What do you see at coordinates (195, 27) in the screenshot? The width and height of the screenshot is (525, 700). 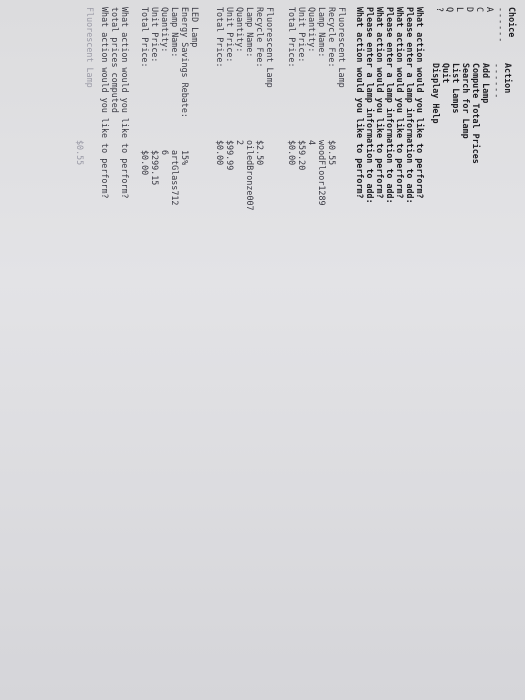 I see `lamp-type: LED Lamp` at bounding box center [195, 27].